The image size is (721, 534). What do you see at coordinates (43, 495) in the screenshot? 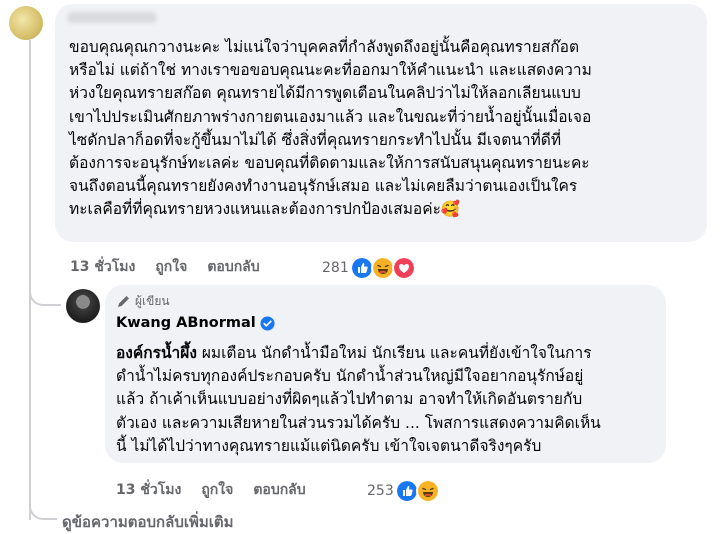
I see `thread-connector-more` at bounding box center [43, 495].